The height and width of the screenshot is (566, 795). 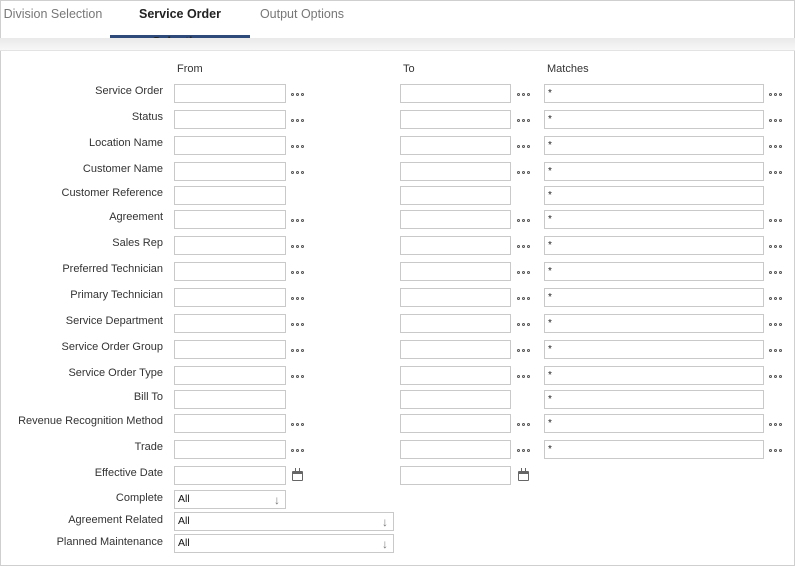 What do you see at coordinates (297, 474) in the screenshot?
I see `effective-date-from-calendar-icon` at bounding box center [297, 474].